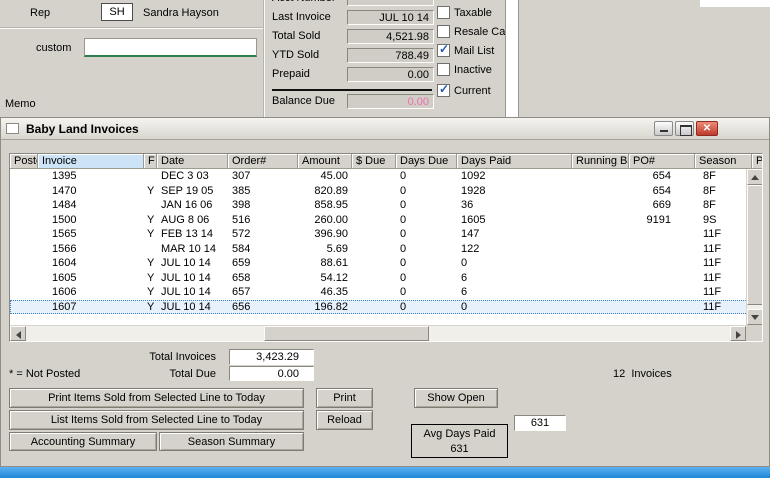 The image size is (770, 478). What do you see at coordinates (83, 441) in the screenshot?
I see `accounting-summary-button: Accounting Summary` at bounding box center [83, 441].